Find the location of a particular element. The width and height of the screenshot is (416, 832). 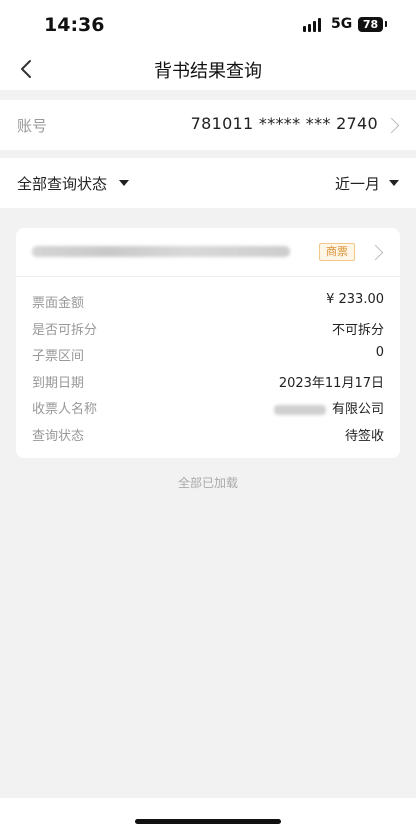

account-selector: 账号 781011 ***** *** 2740 is located at coordinates (208, 125).